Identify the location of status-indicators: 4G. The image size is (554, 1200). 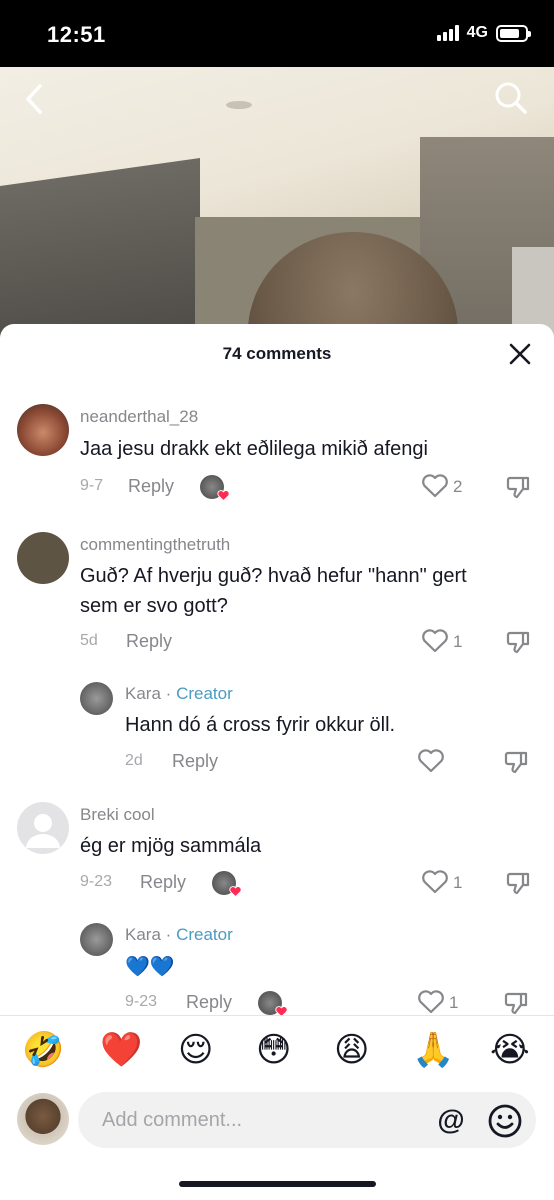
(483, 33).